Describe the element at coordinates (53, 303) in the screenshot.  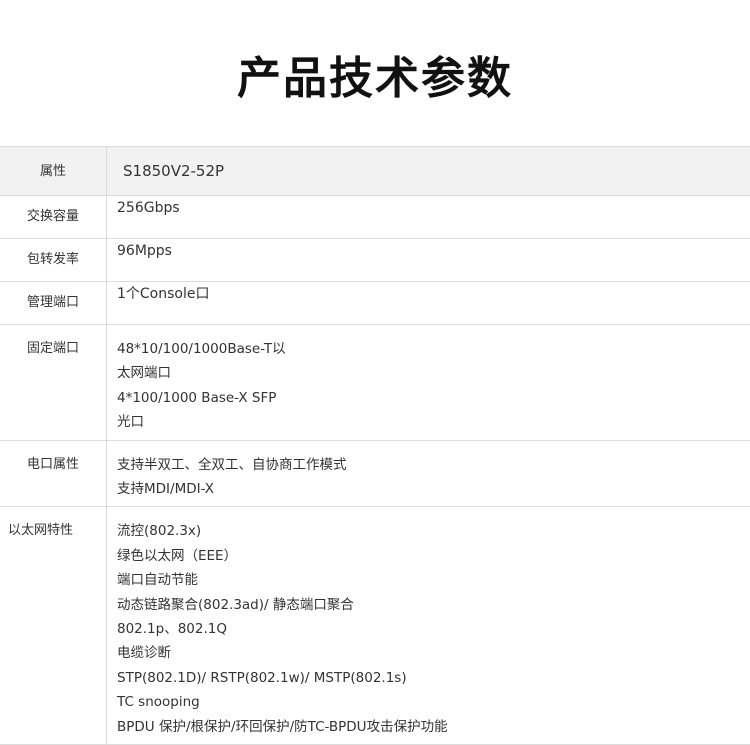
I see `row-label: 管理端口` at that location.